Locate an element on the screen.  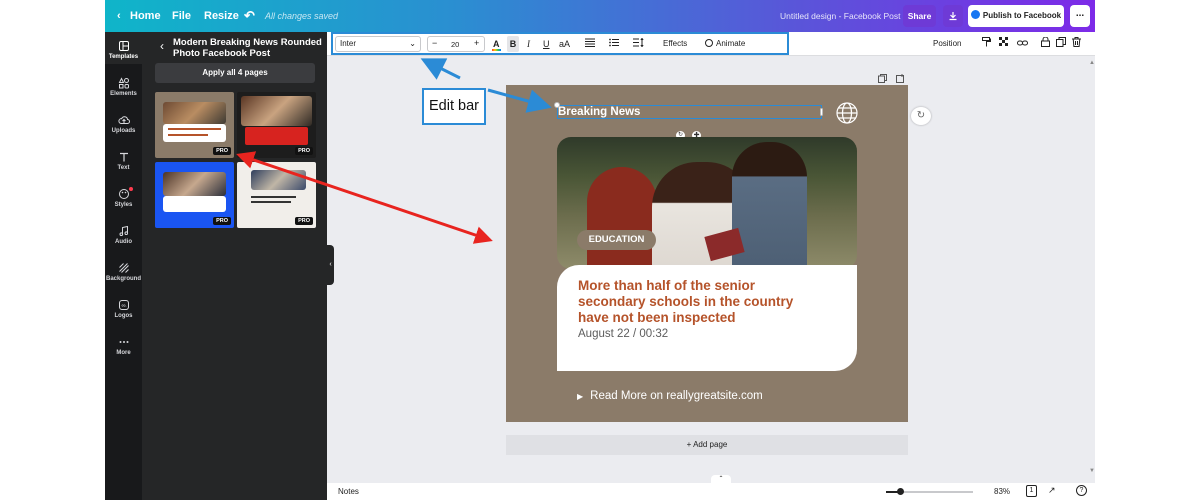
apply-all-pages-button: Apply all 4 pages is located at coordinates (235, 73).